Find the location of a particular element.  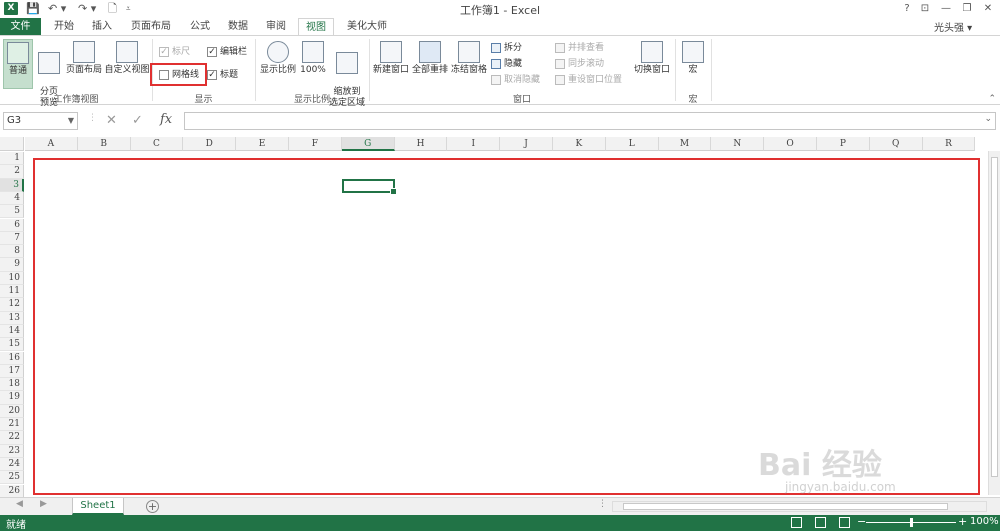

split-button: 拆分 is located at coordinates (506, 48).